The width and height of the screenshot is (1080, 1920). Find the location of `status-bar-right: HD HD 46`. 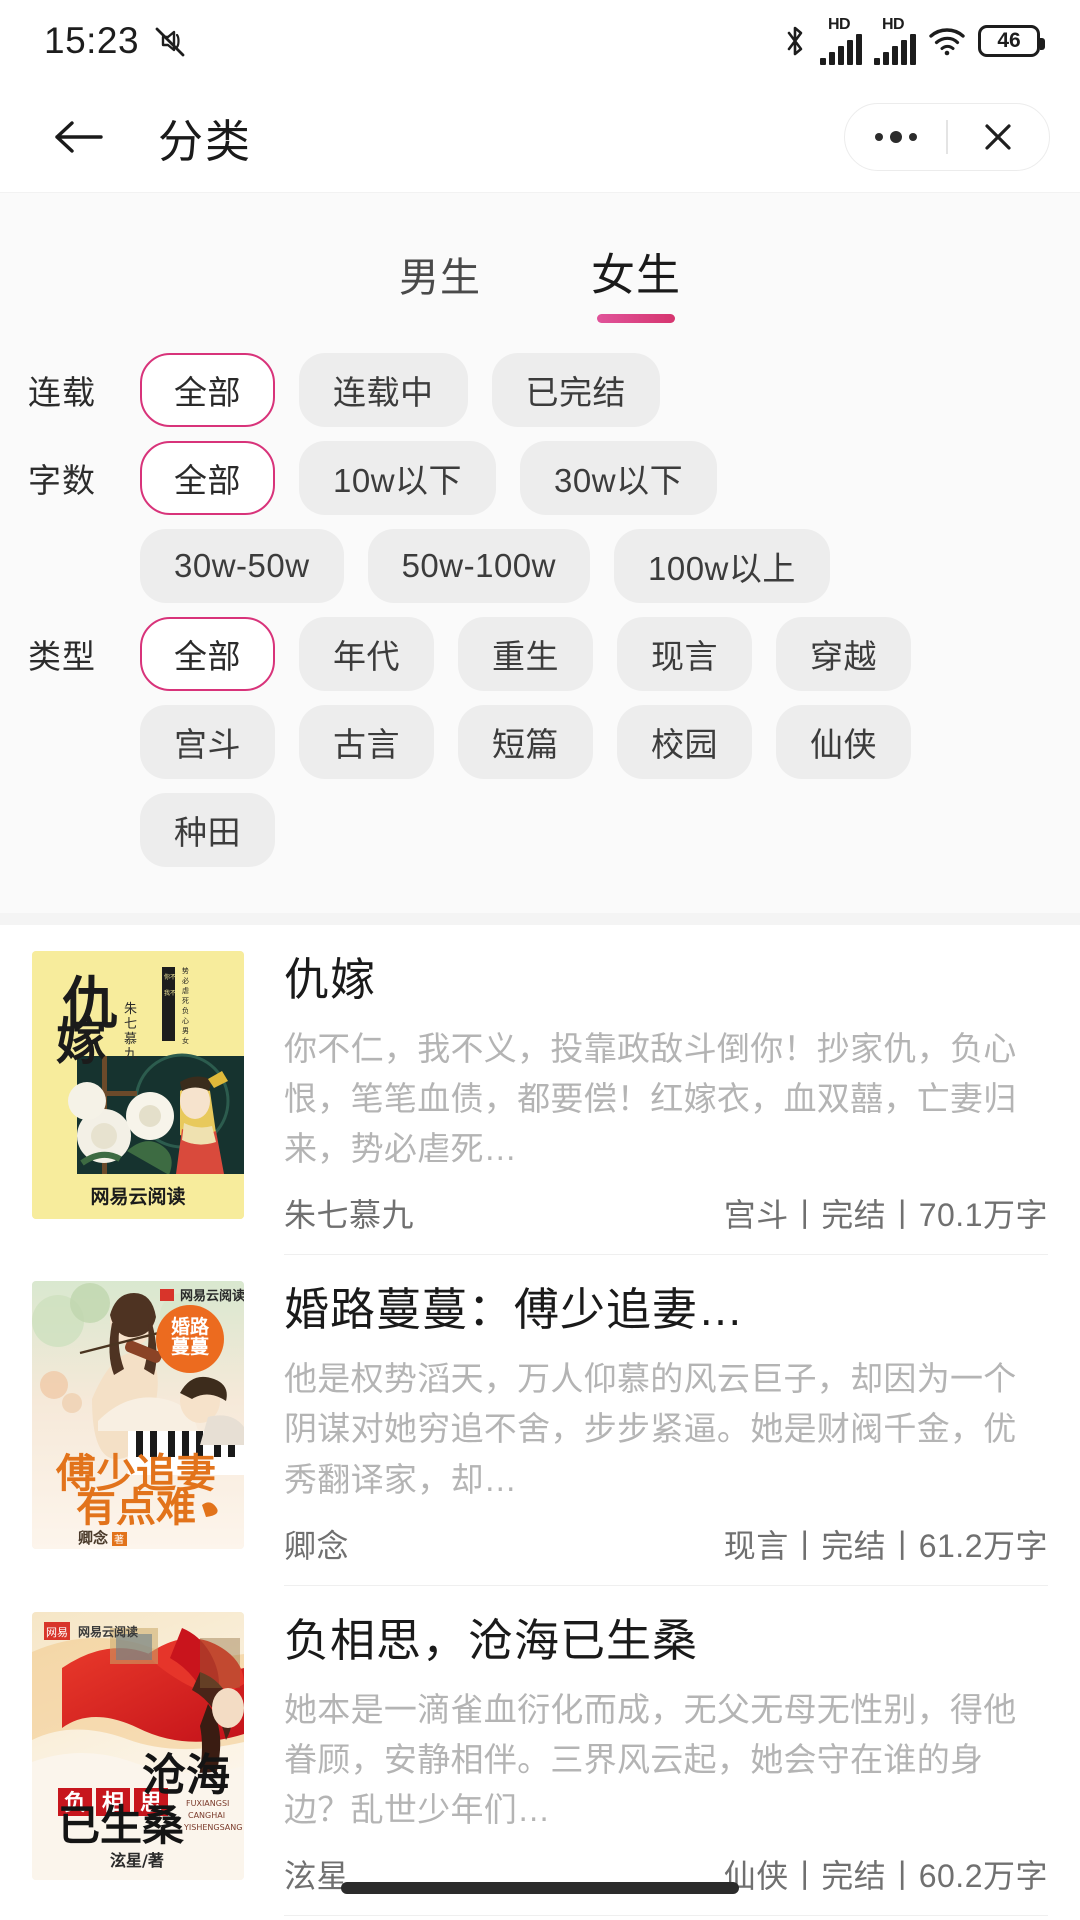

status-bar-right: HD HD 46 is located at coordinates (913, 40).